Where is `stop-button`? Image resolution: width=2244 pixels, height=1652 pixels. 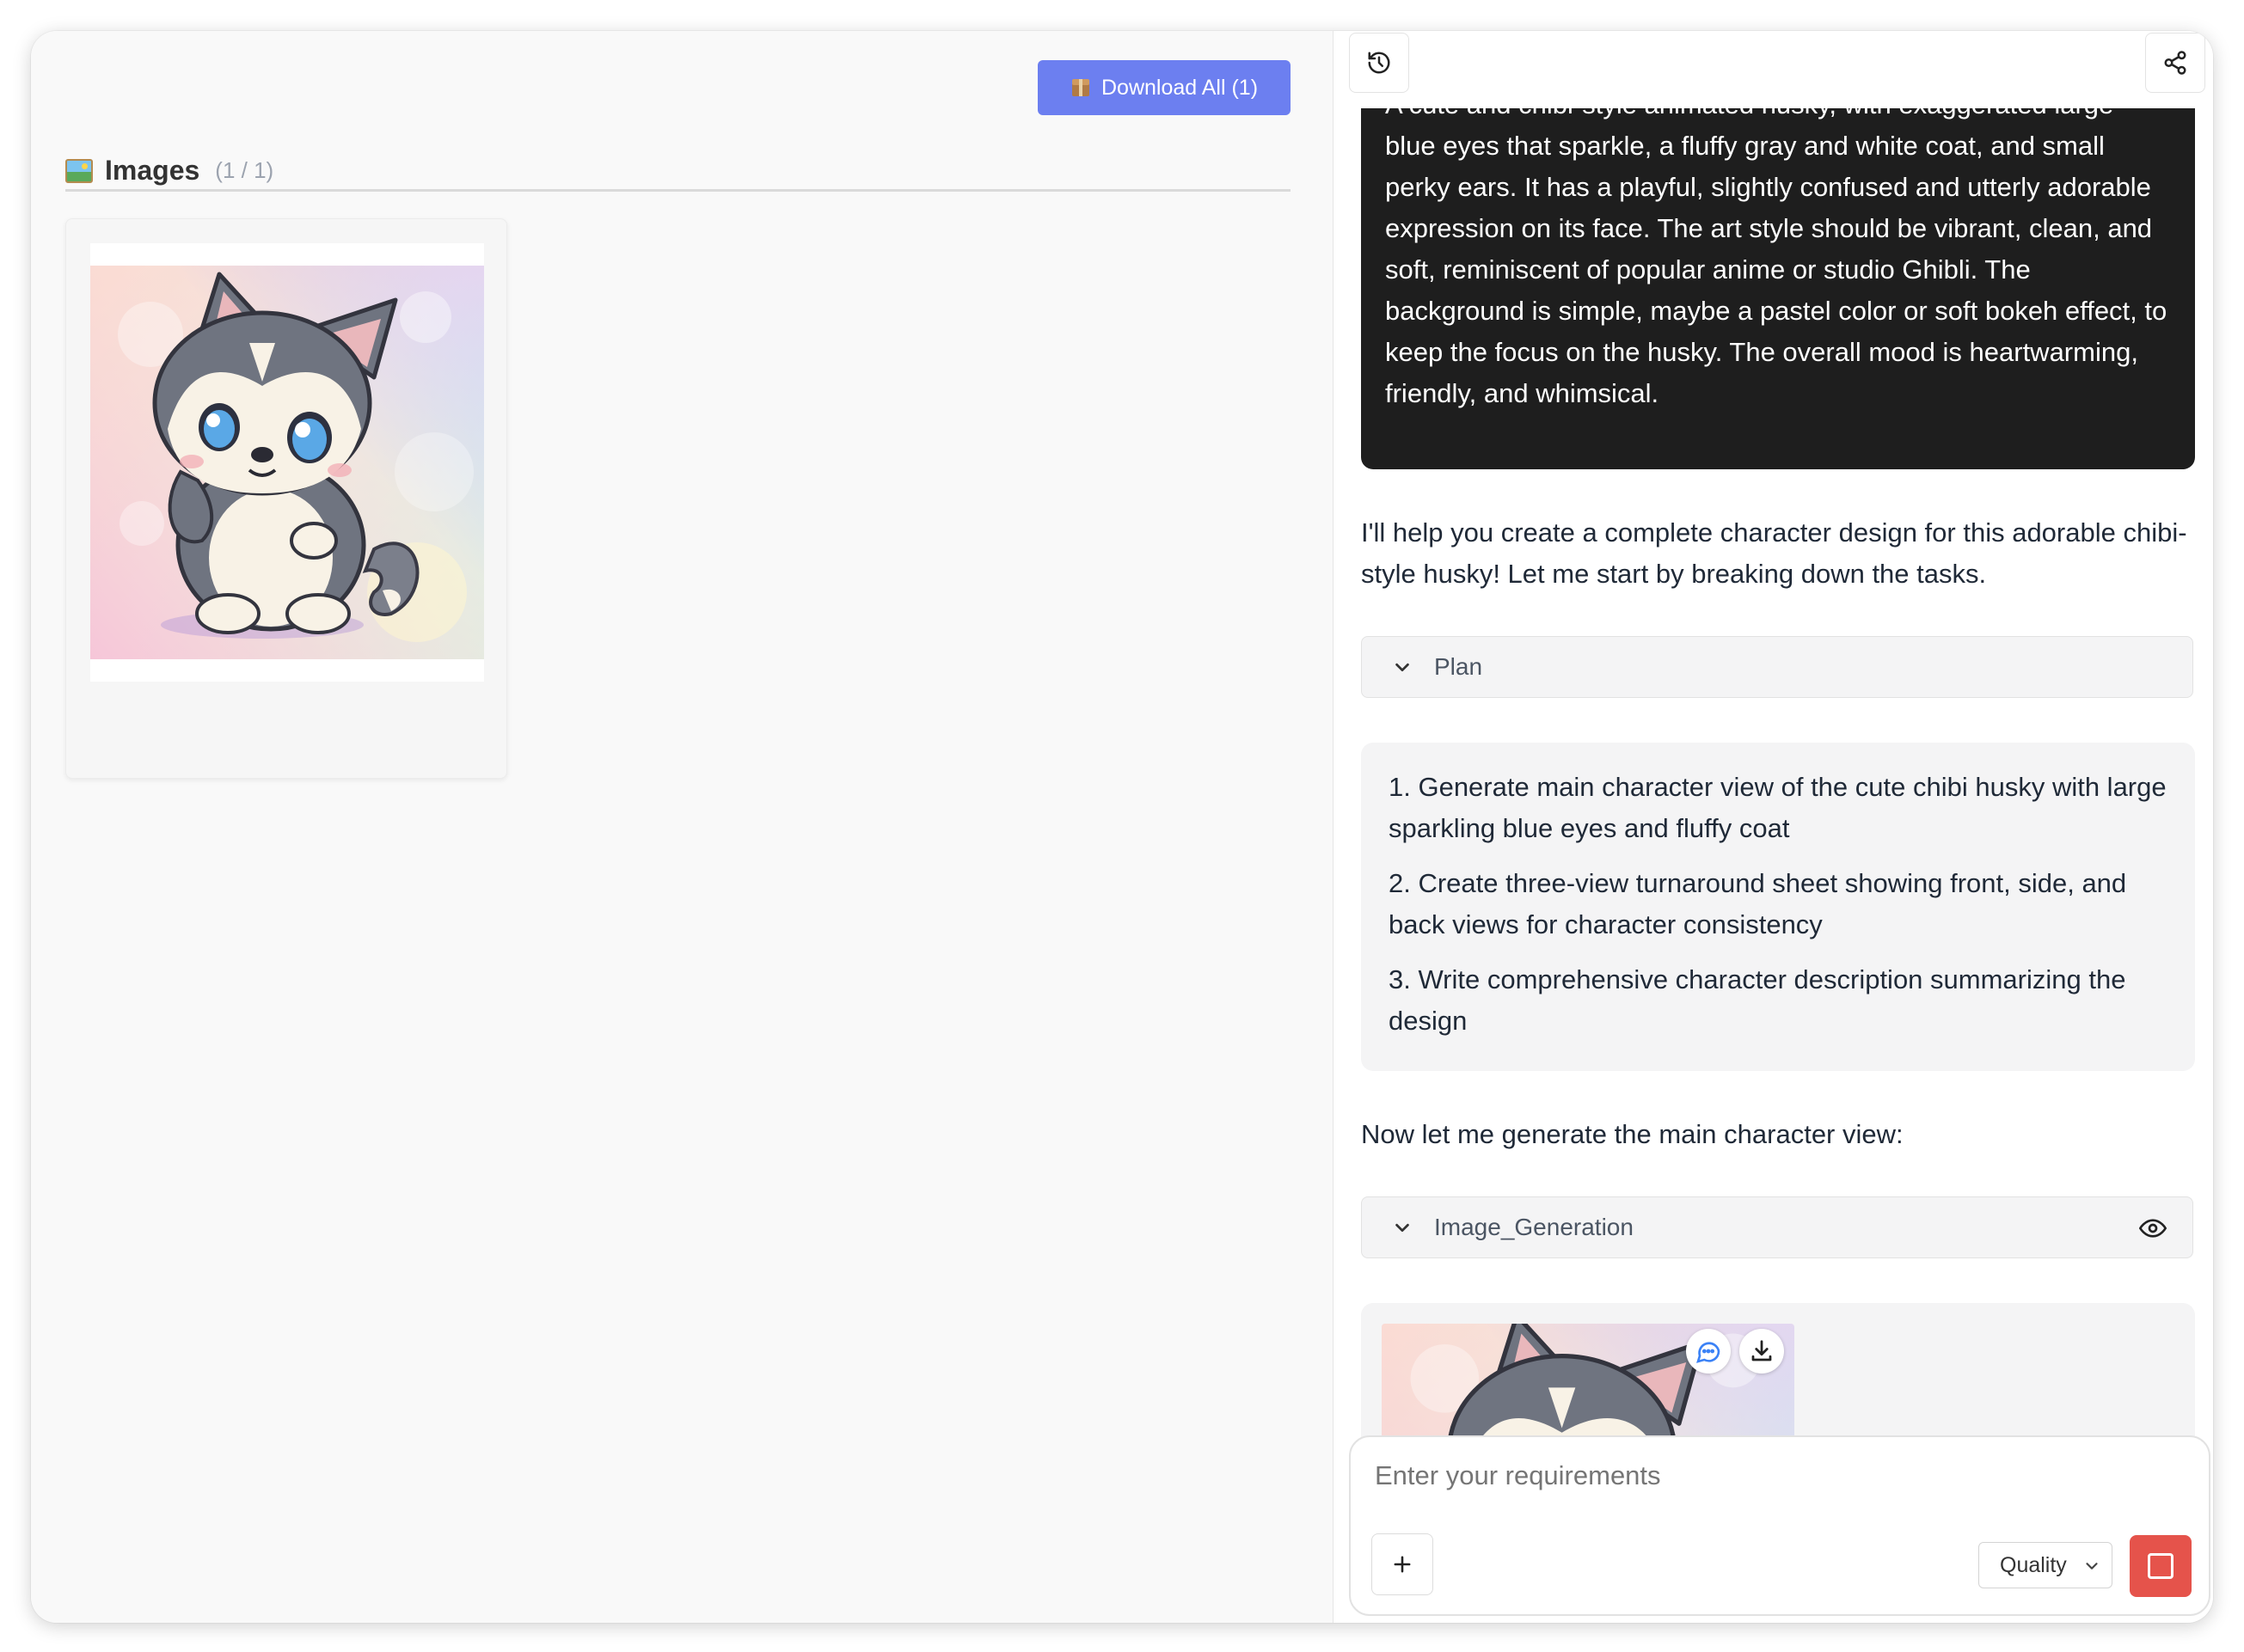 stop-button is located at coordinates (2161, 1566).